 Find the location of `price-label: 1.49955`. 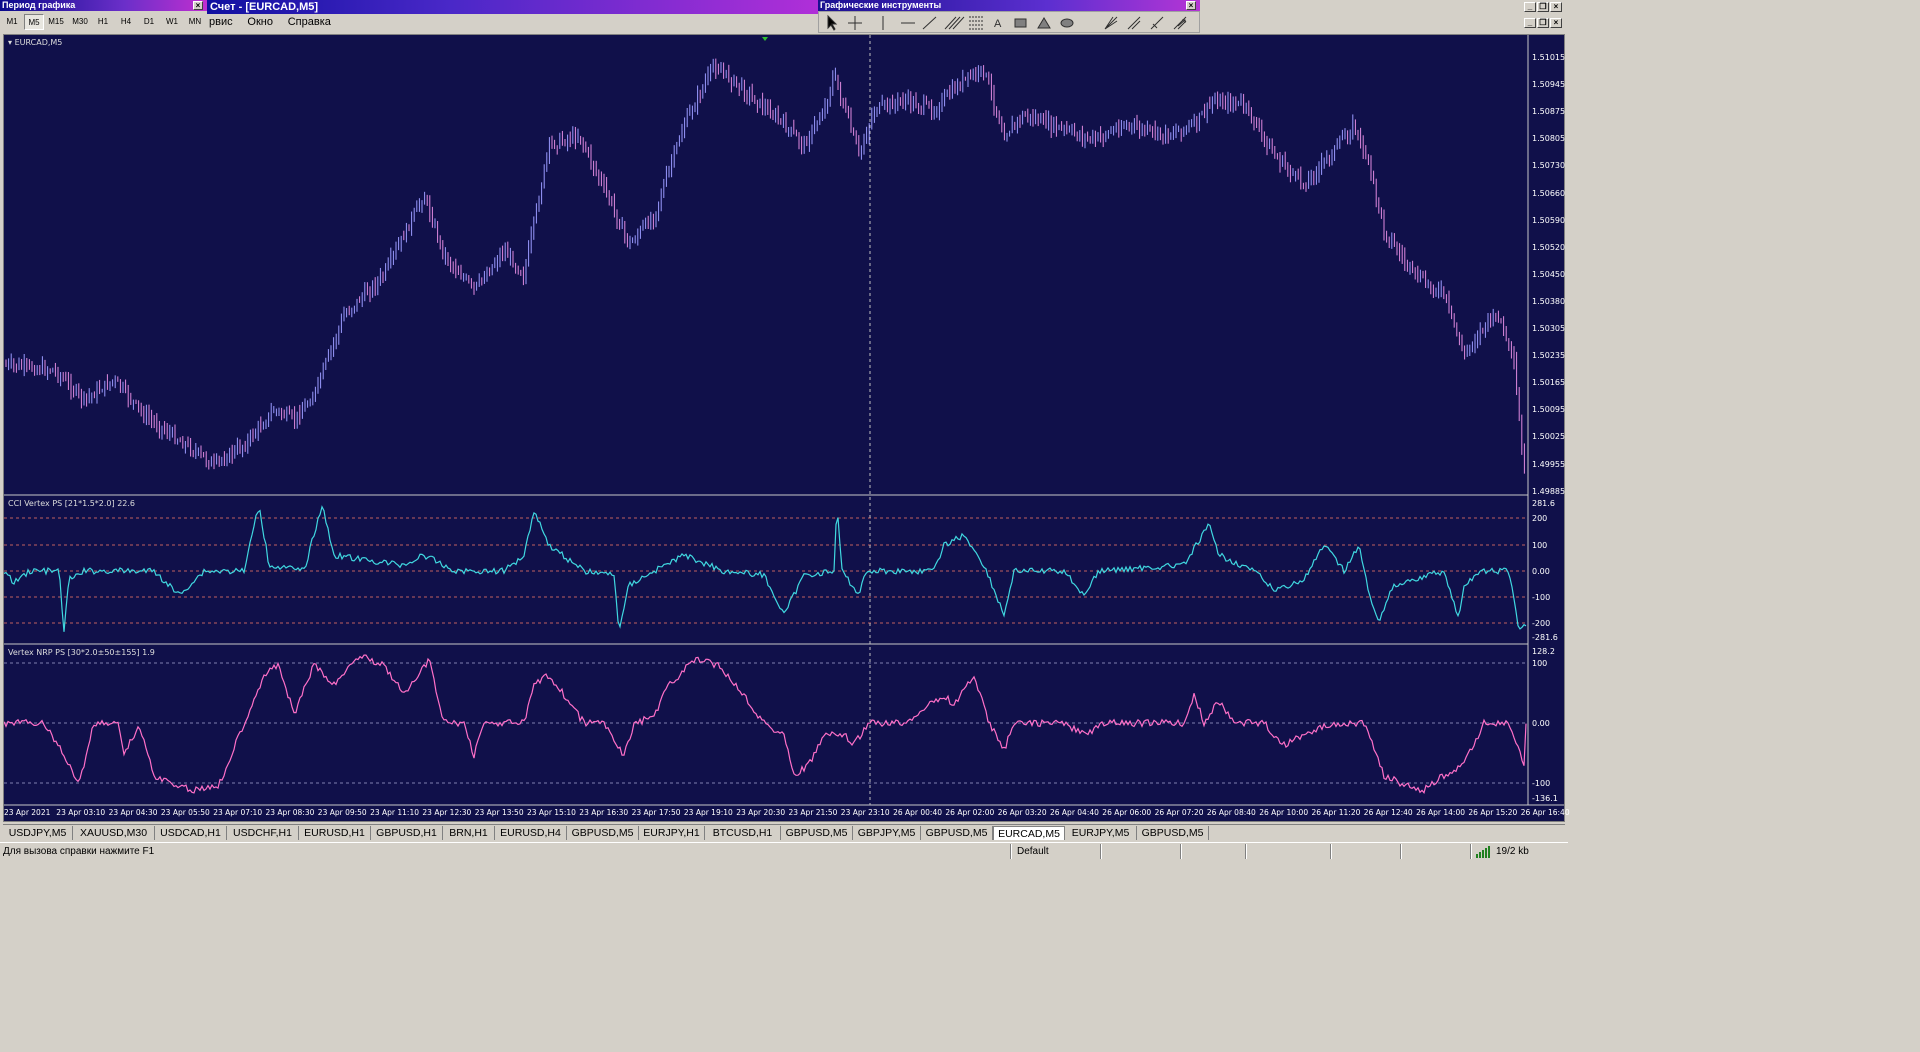

price-label: 1.49955 is located at coordinates (1549, 464).